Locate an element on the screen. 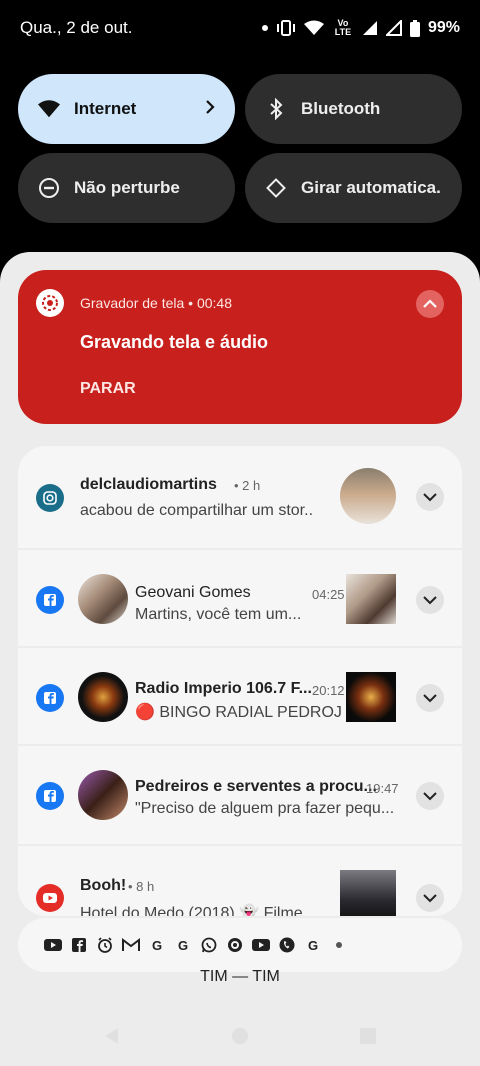 The image size is (480, 1066). notification-text: acabou de compartilhar um stor.. is located at coordinates (197, 510).